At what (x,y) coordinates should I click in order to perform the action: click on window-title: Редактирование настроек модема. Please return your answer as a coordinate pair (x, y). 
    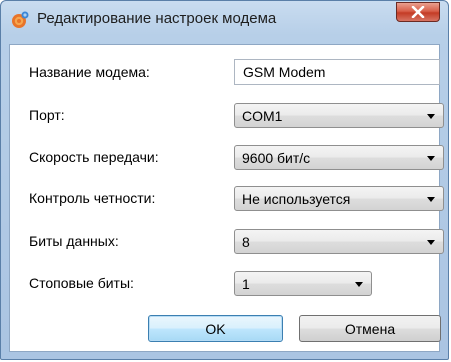
    Looking at the image, I should click on (157, 18).